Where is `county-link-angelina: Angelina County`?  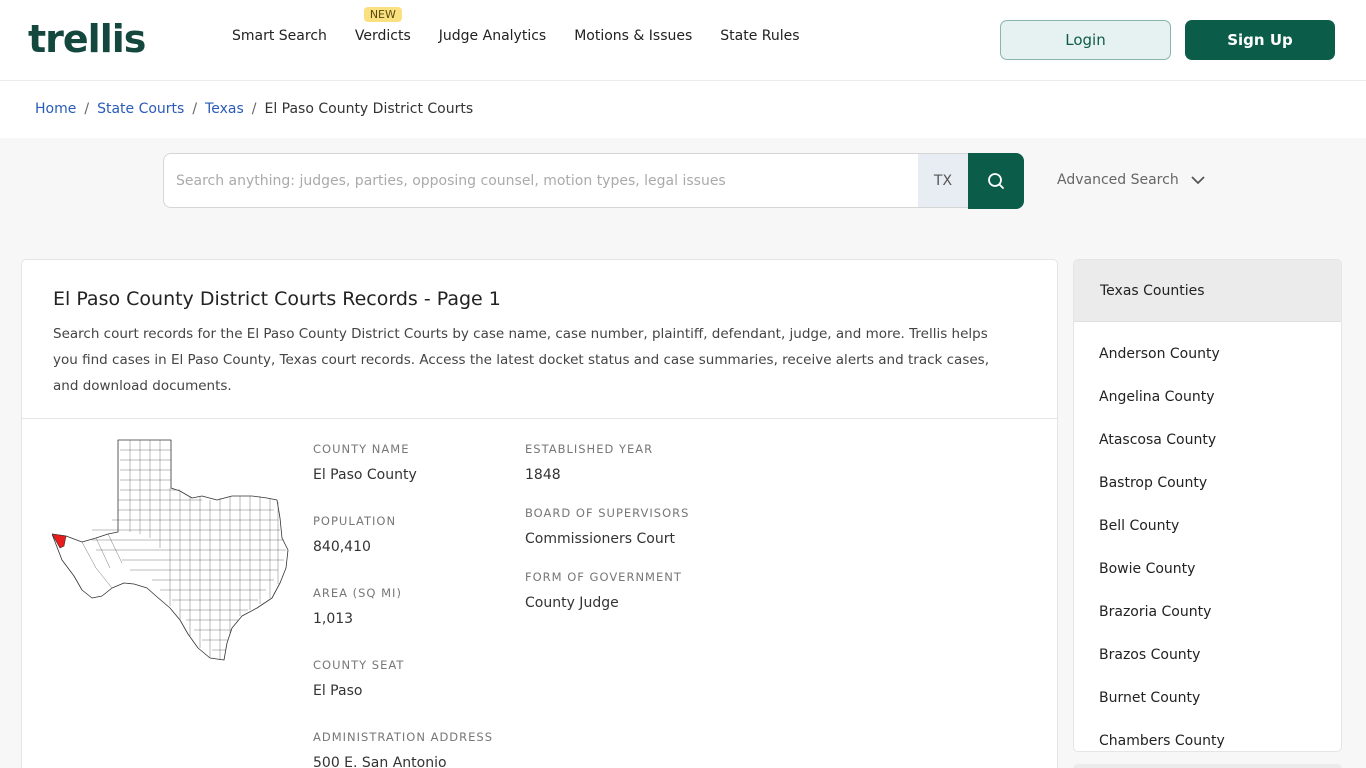 county-link-angelina: Angelina County is located at coordinates (1207, 396).